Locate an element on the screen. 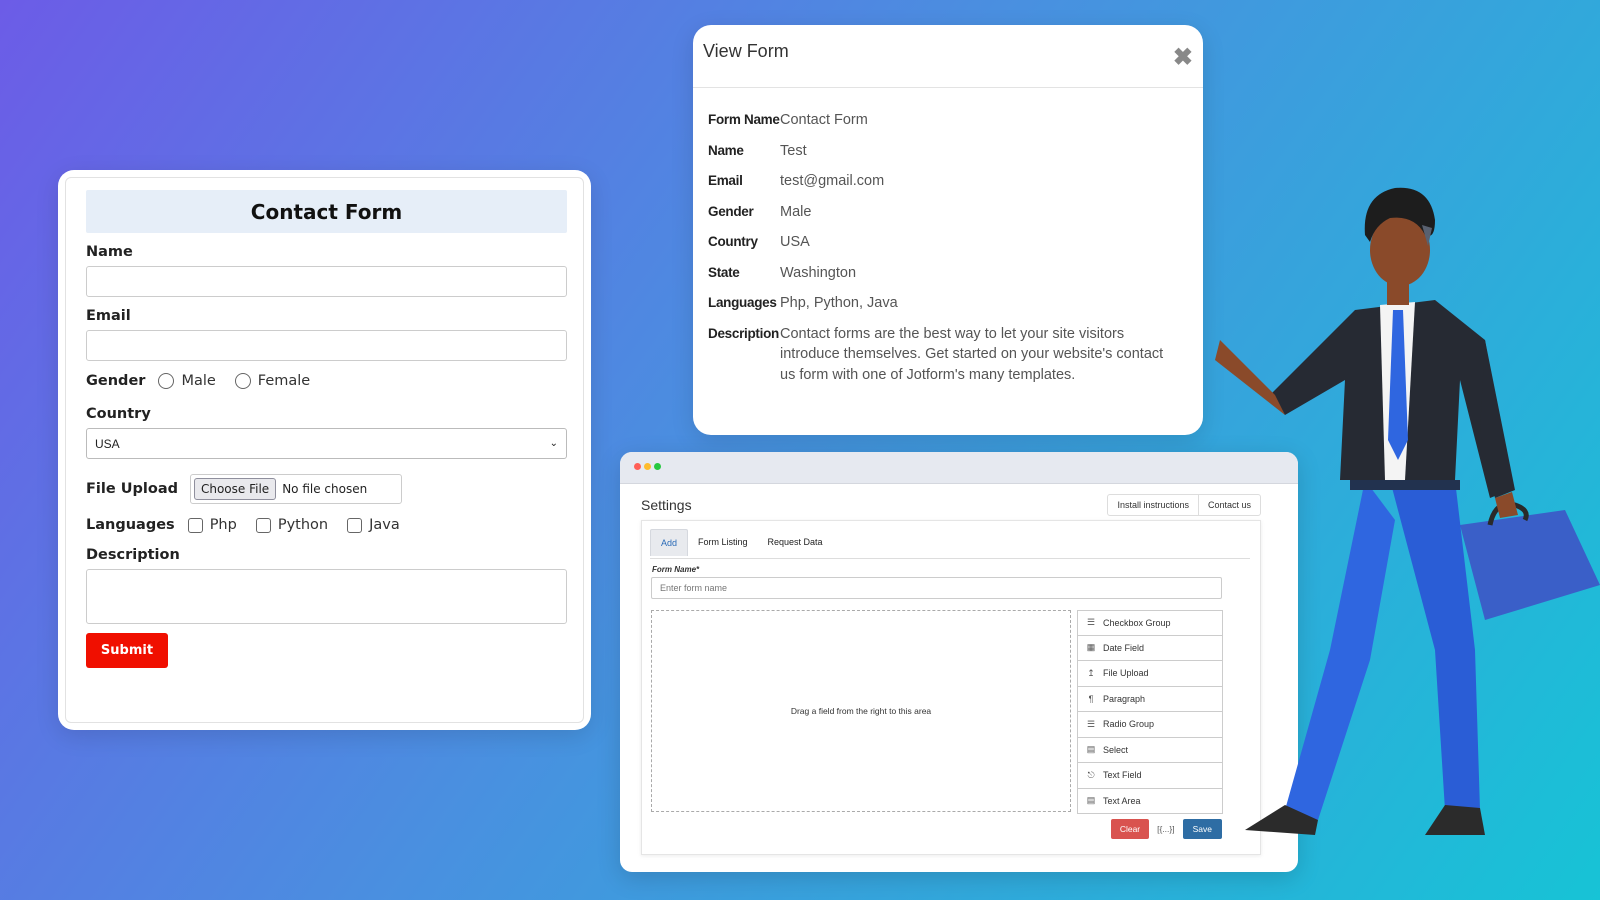 The width and height of the screenshot is (1600, 900). field-label: Date Field is located at coordinates (1124, 647).